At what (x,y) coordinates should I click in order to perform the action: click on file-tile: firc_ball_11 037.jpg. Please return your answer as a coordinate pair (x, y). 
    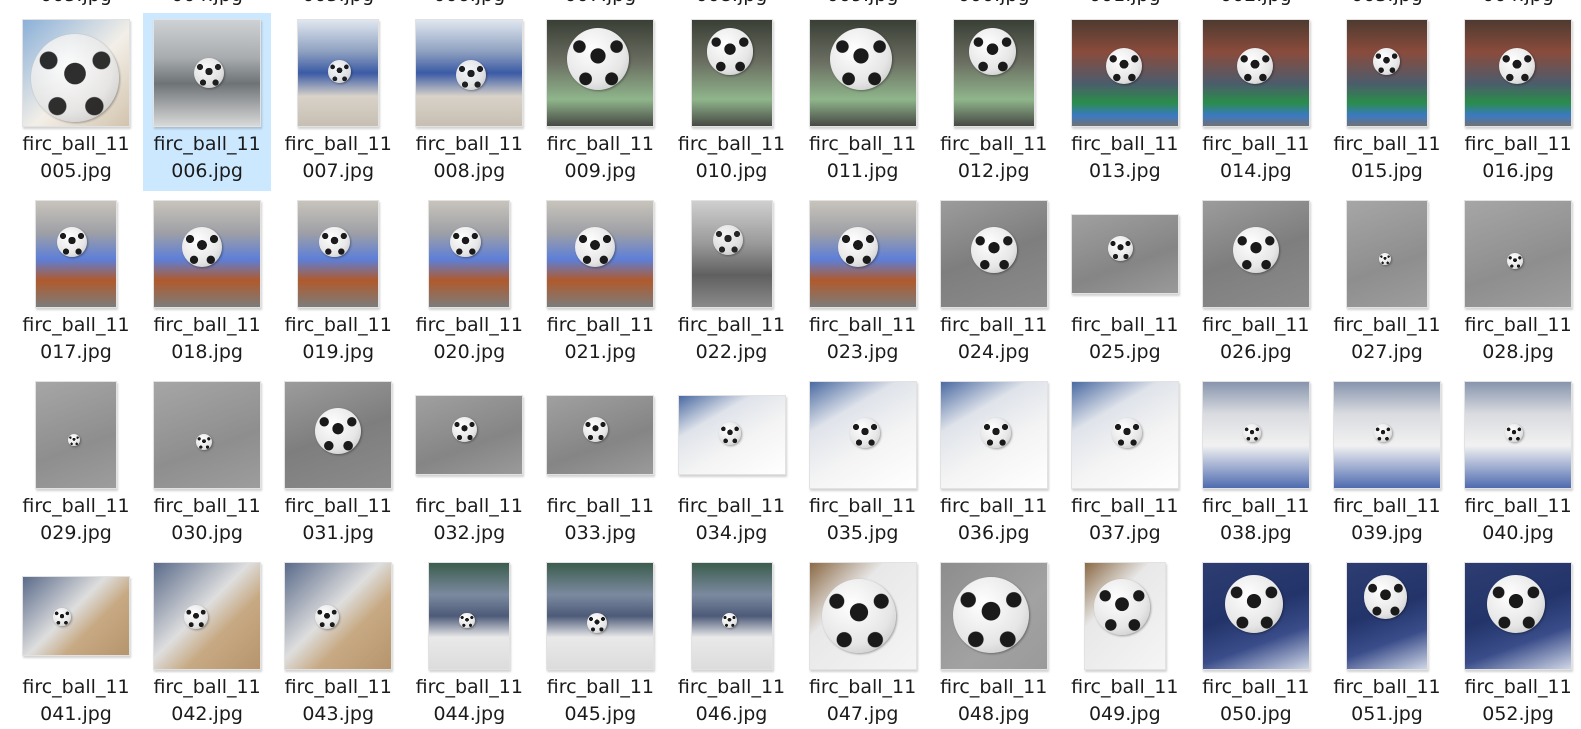
    Looking at the image, I should click on (1125, 464).